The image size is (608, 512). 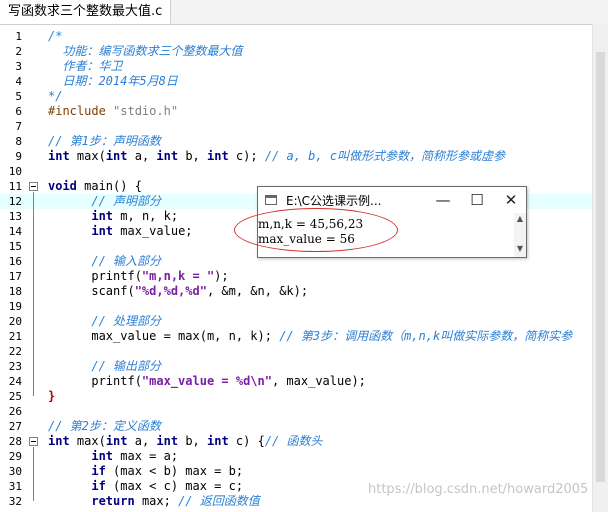 What do you see at coordinates (120, 231) in the screenshot?
I see `code-text: int max_value;` at bounding box center [120, 231].